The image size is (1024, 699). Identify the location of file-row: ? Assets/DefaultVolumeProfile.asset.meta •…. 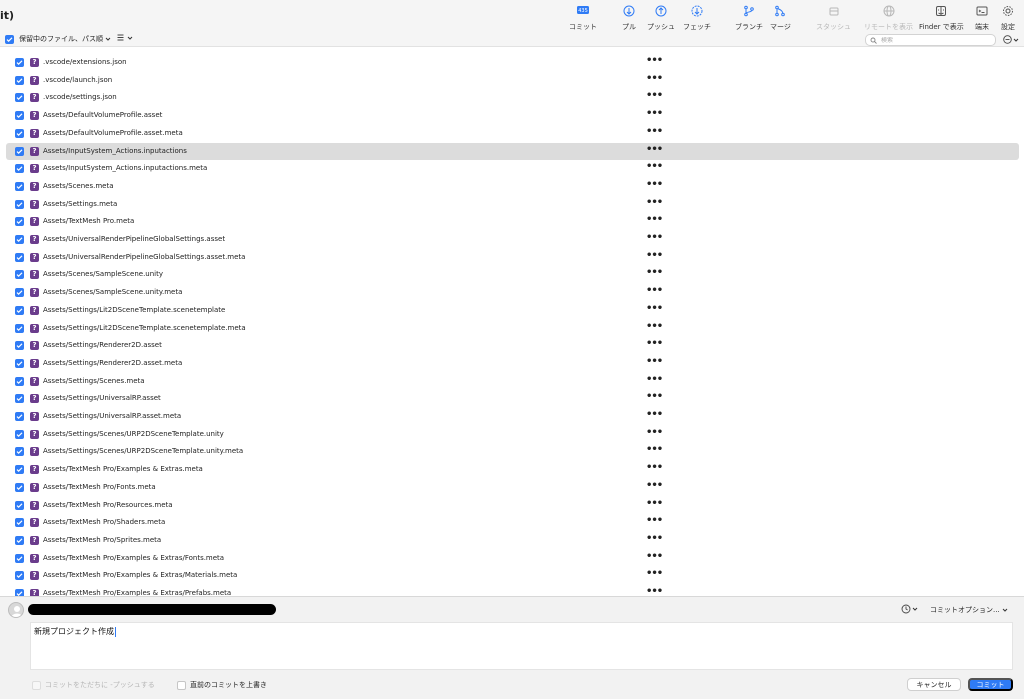
(512, 133).